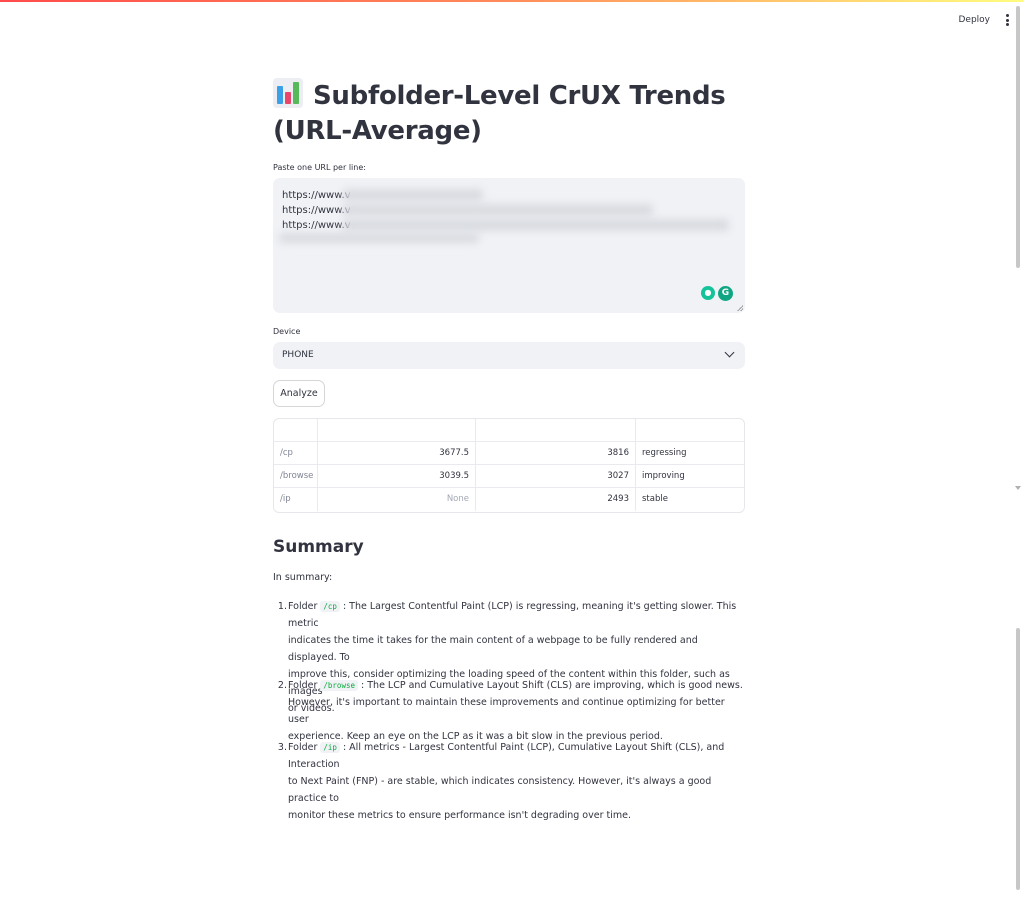  What do you see at coordinates (296, 499) in the screenshot?
I see `folder-cell: /ip` at bounding box center [296, 499].